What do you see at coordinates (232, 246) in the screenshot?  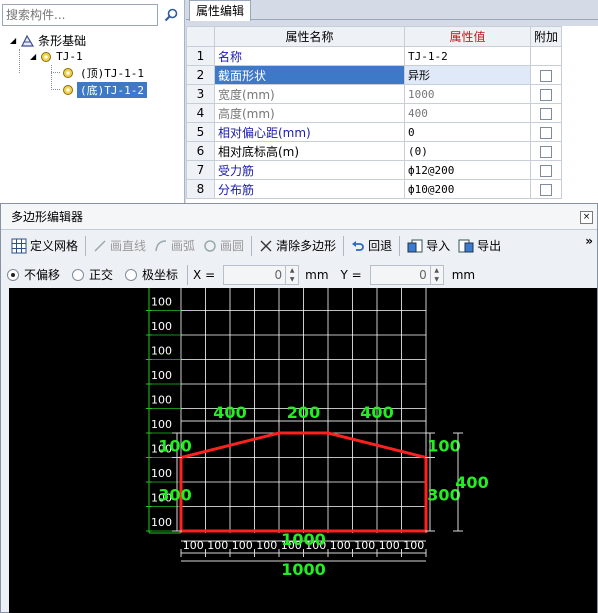 I see `draw-circle-label: 画圆` at bounding box center [232, 246].